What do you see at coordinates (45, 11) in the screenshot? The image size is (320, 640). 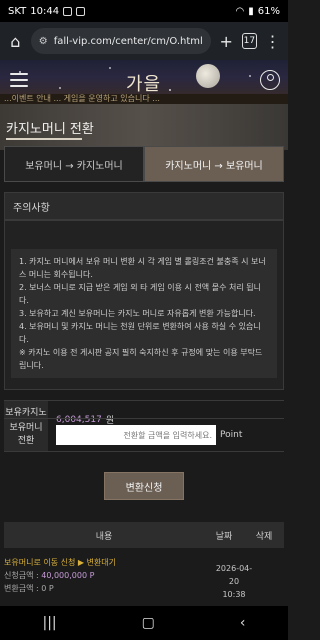 I see `clock: 10:44` at bounding box center [45, 11].